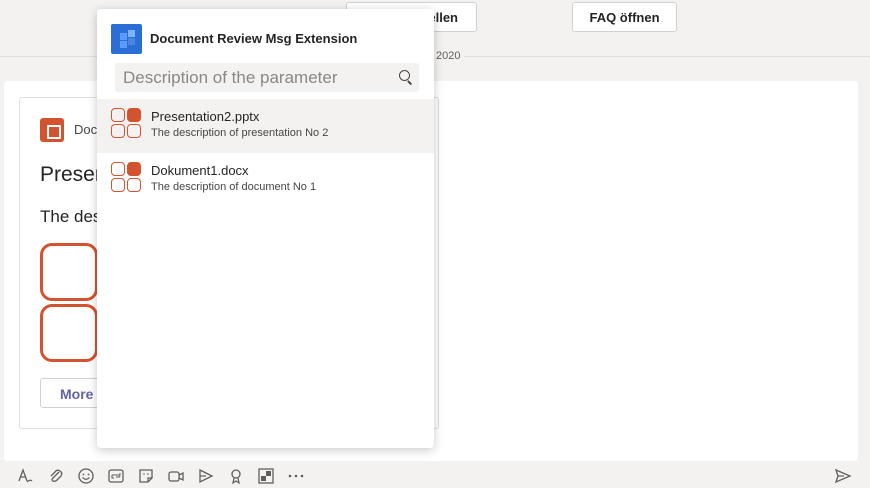 The image size is (870, 488). Describe the element at coordinates (52, 130) in the screenshot. I see `powerpoint-icon` at that location.